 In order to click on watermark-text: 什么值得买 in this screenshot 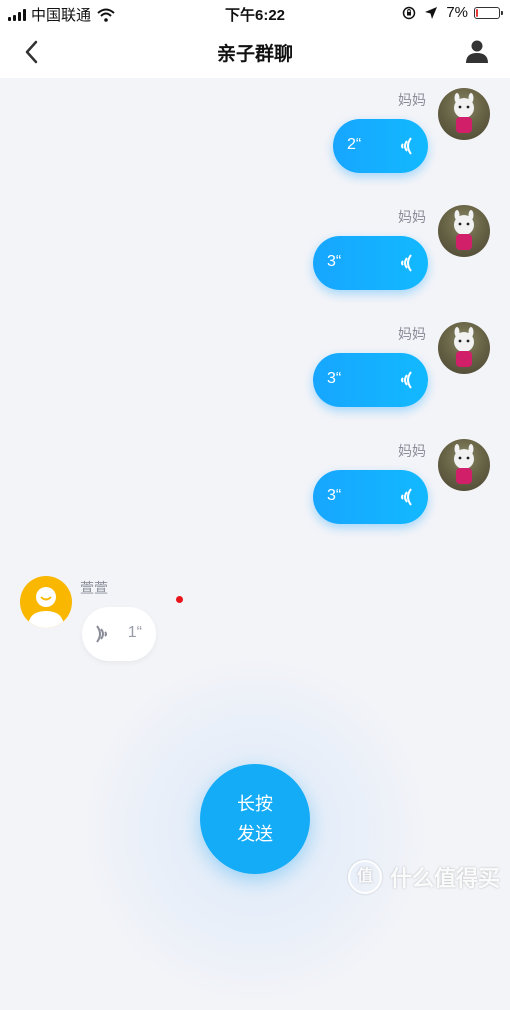, I will do `click(444, 878)`.